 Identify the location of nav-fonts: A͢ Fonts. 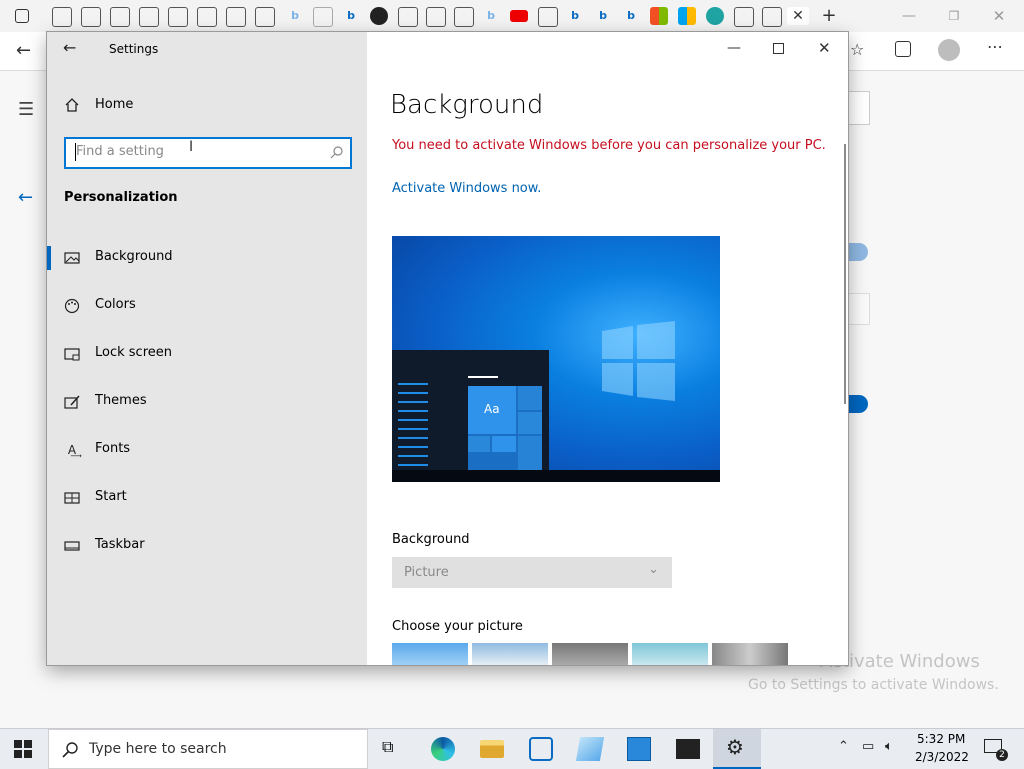
(207, 450).